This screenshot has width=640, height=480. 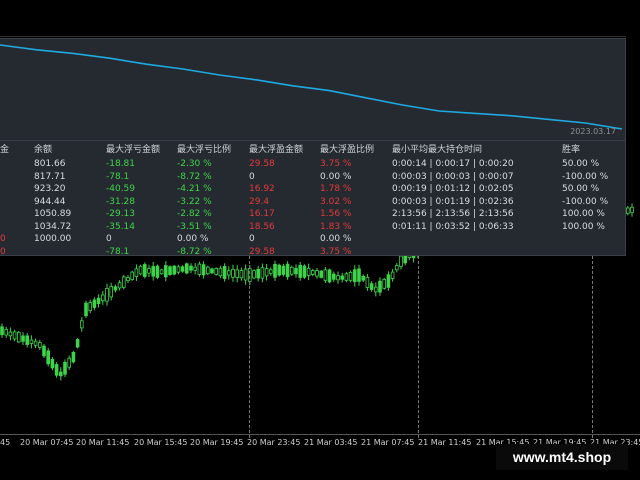 I want to click on chart-top-area, so click(x=314, y=18).